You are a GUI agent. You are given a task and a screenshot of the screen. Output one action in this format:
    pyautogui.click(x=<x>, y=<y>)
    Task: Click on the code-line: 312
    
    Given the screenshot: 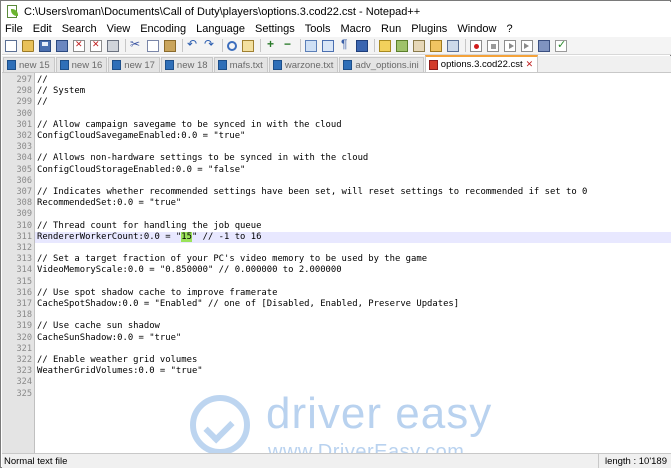 What is the action you would take?
    pyautogui.click(x=343, y=248)
    